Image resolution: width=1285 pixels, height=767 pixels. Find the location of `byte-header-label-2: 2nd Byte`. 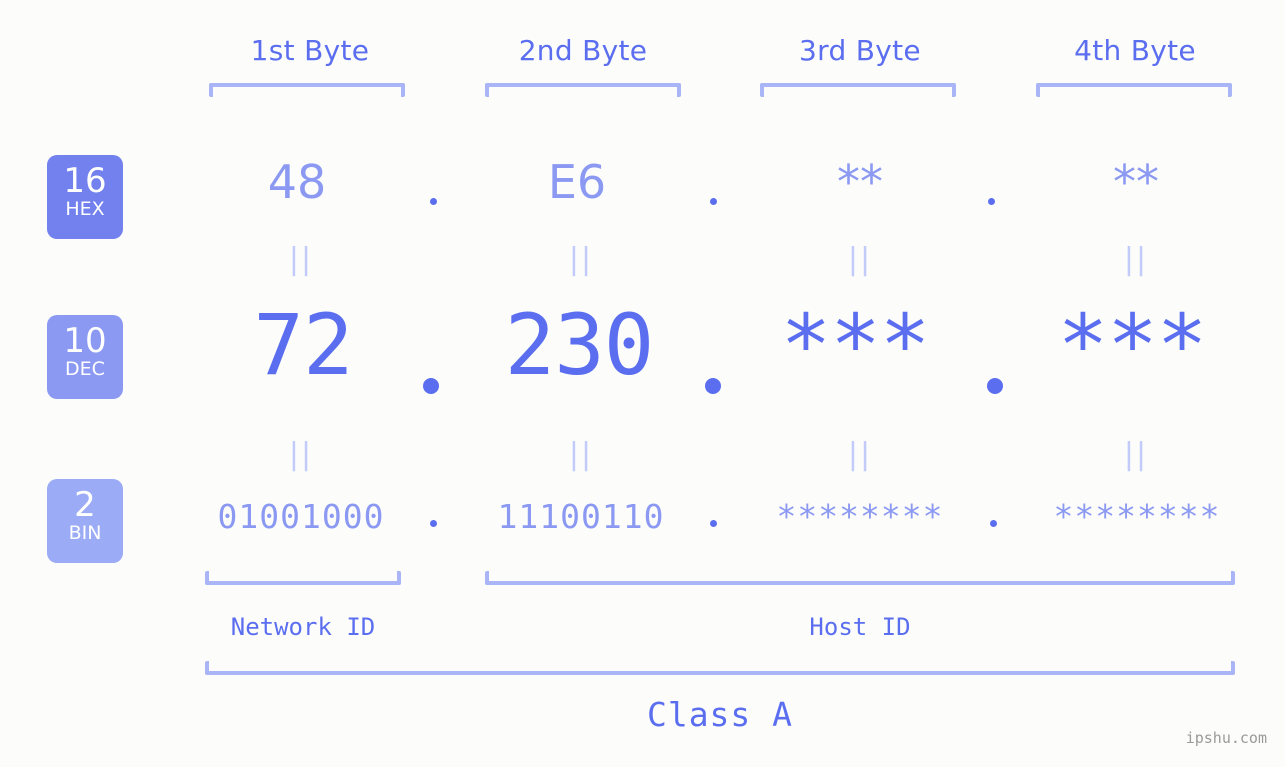

byte-header-label-2: 2nd Byte is located at coordinates (583, 50).